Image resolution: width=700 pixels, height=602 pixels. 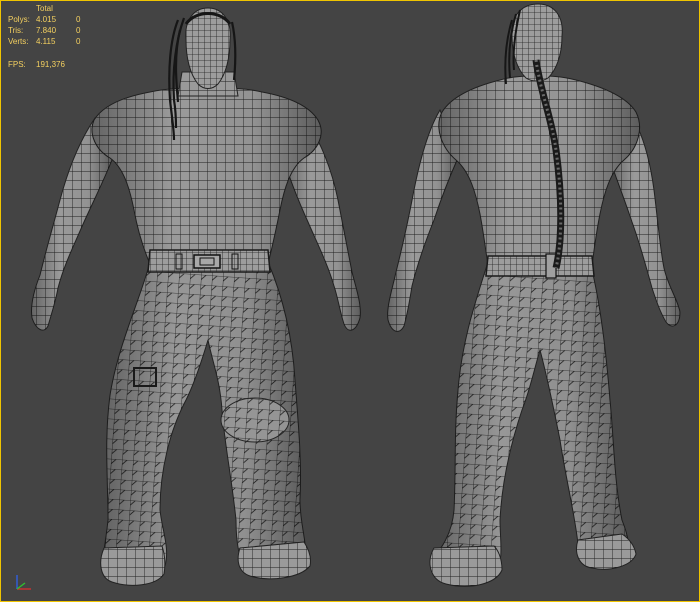 I want to click on axis-gizmo, so click(x=23, y=582).